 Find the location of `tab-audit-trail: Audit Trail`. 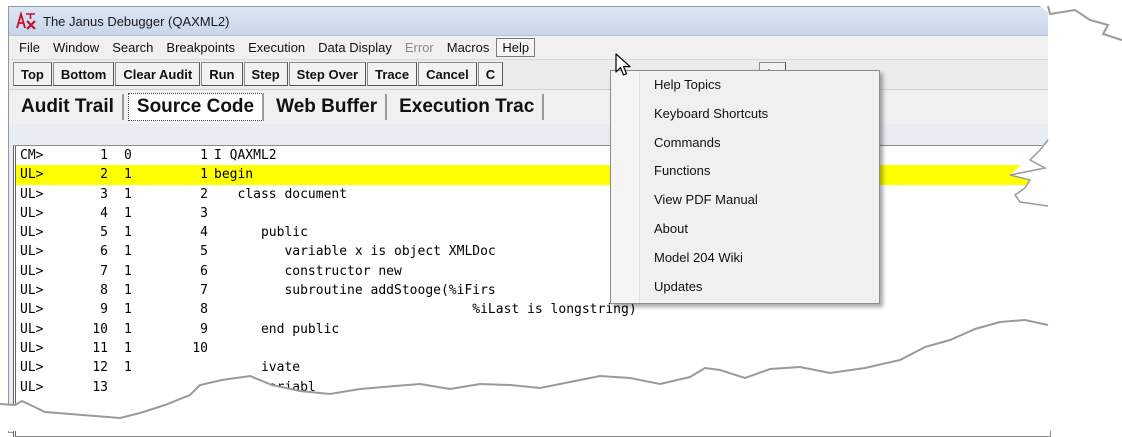

tab-audit-trail: Audit Trail is located at coordinates (68, 107).